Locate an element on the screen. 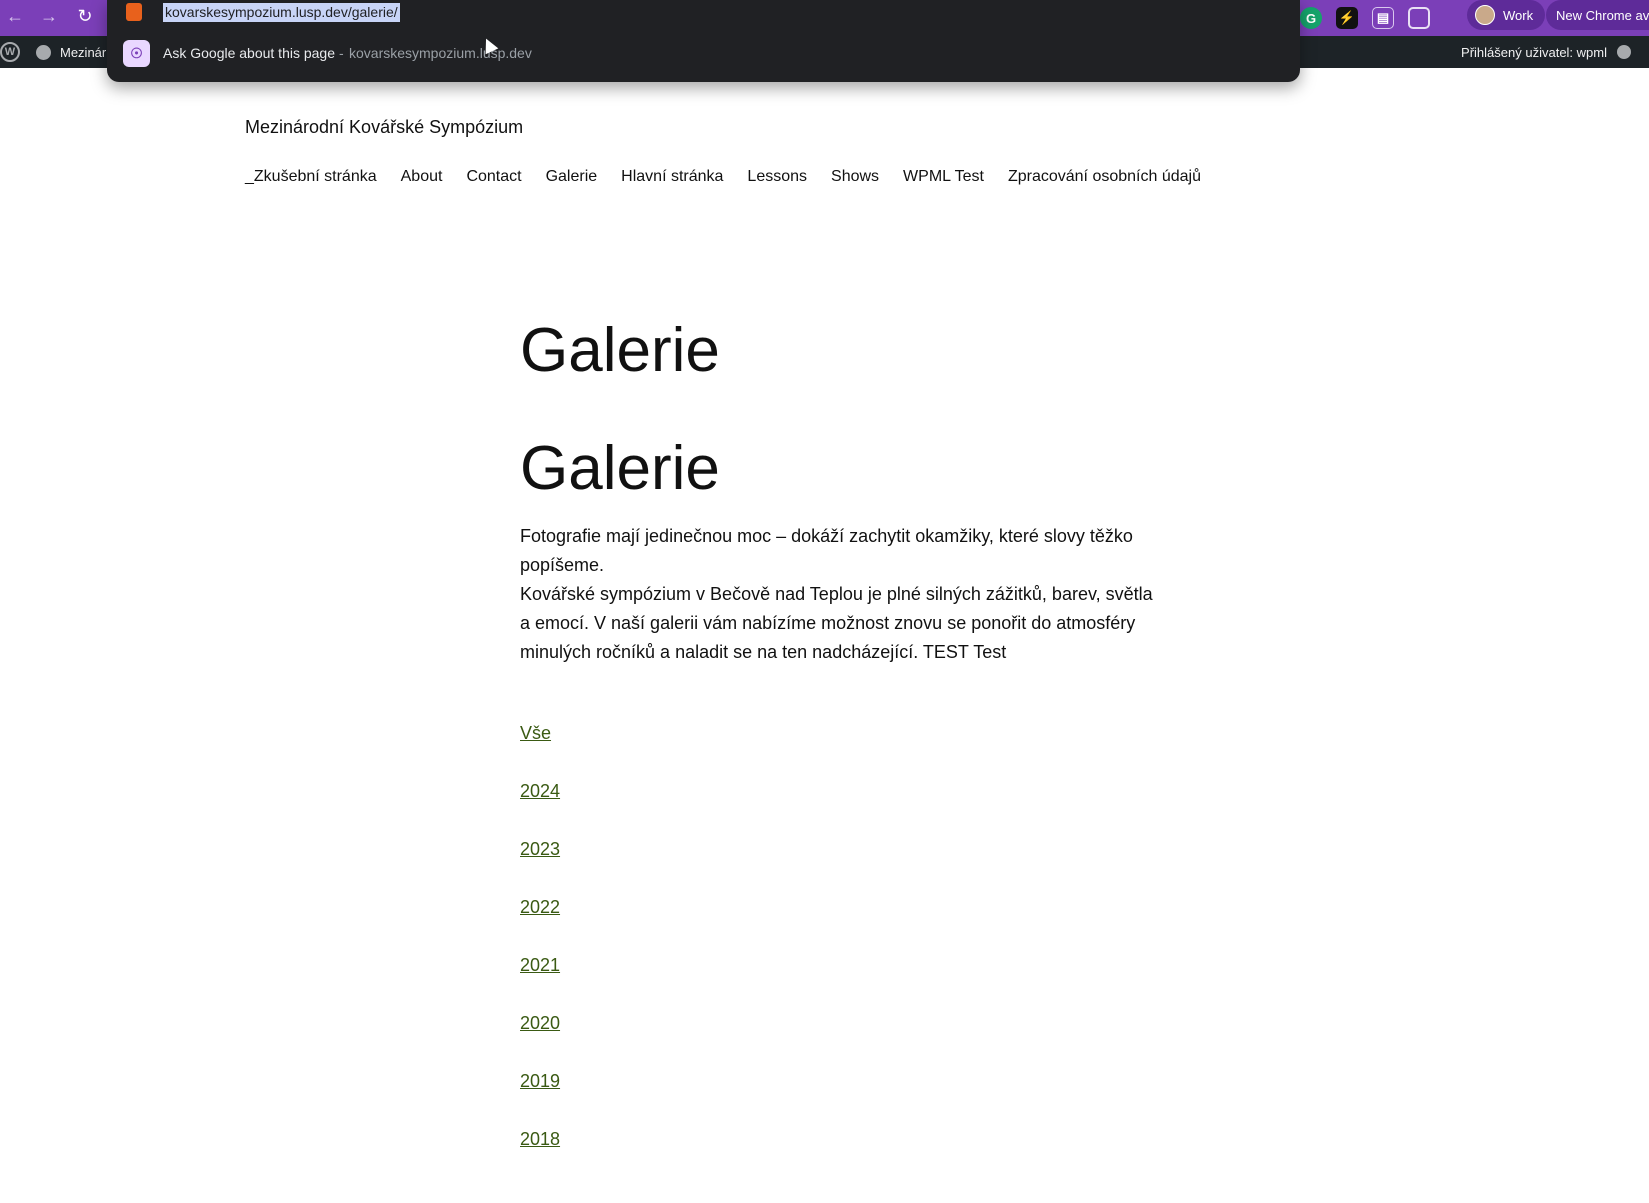 The height and width of the screenshot is (1203, 1649). gallery-link-2019: 2019 is located at coordinates (540, 1098).